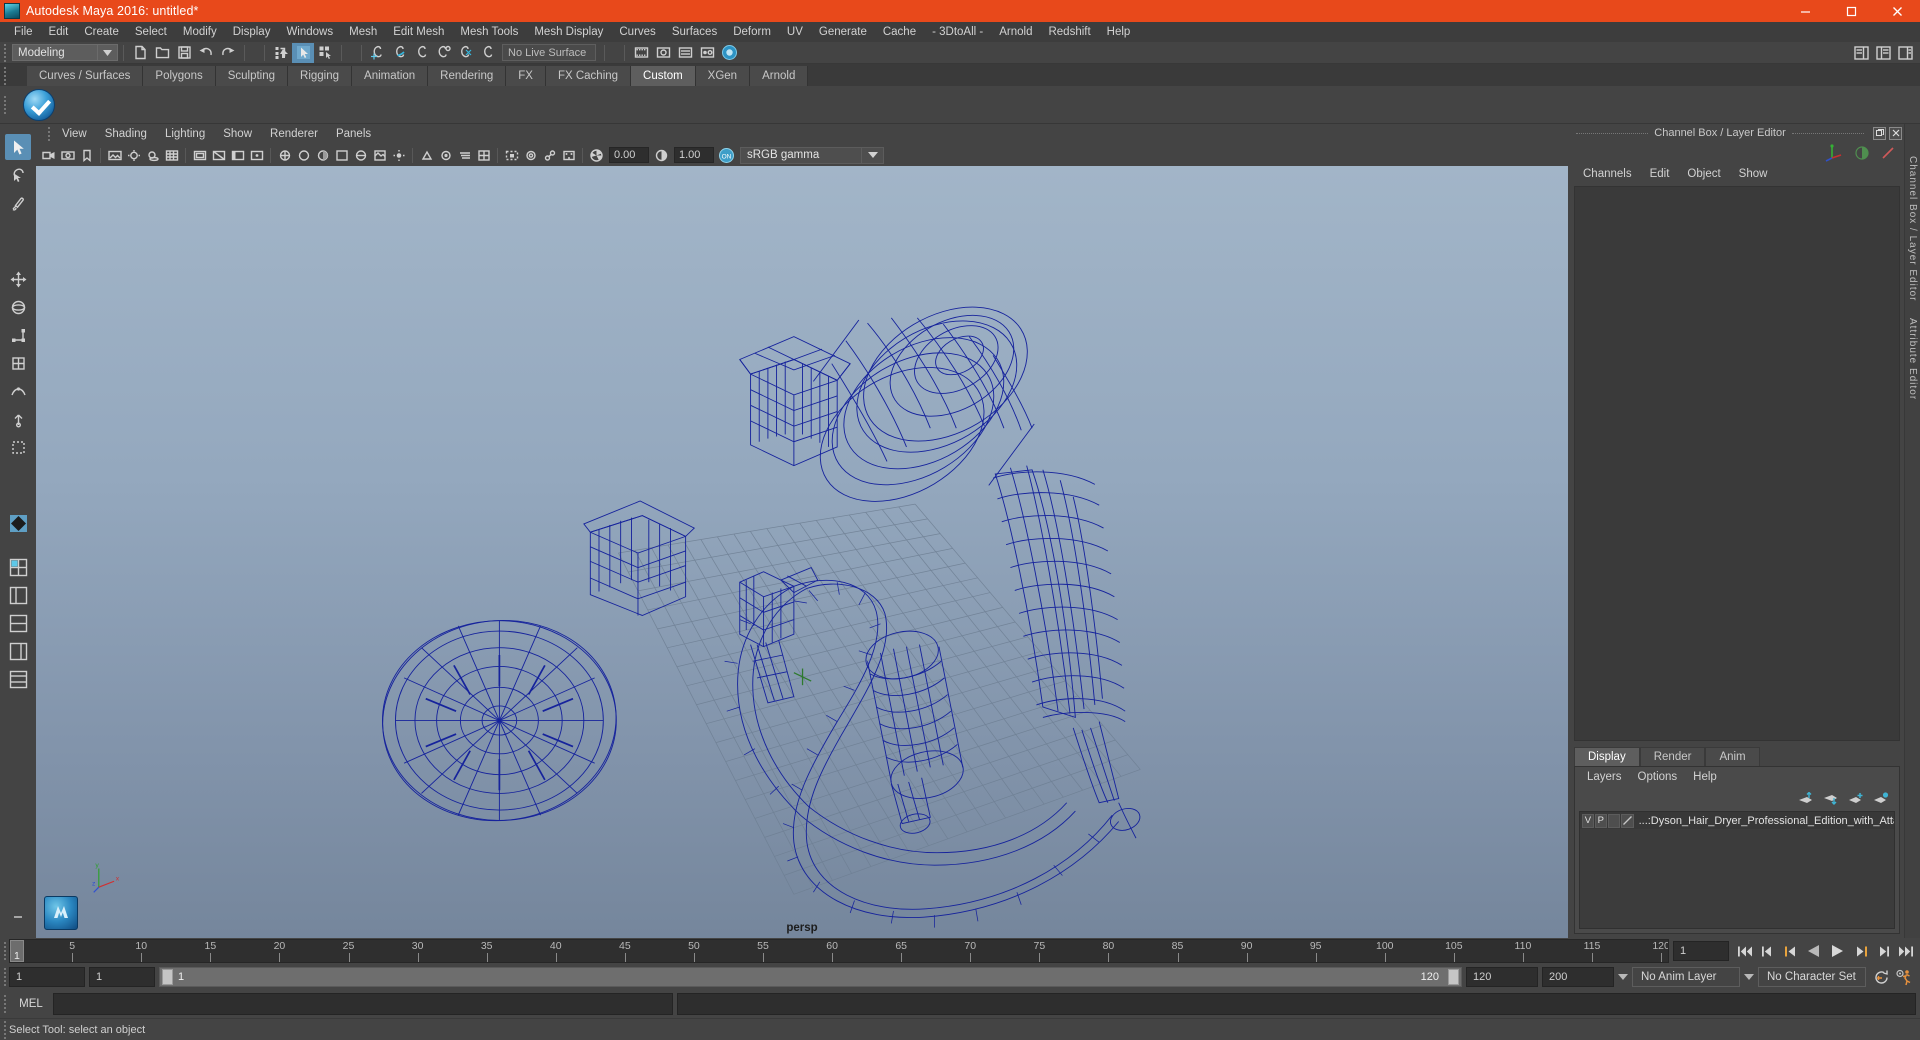 The height and width of the screenshot is (1040, 1920). I want to click on play-backwards-icon, so click(1814, 951).